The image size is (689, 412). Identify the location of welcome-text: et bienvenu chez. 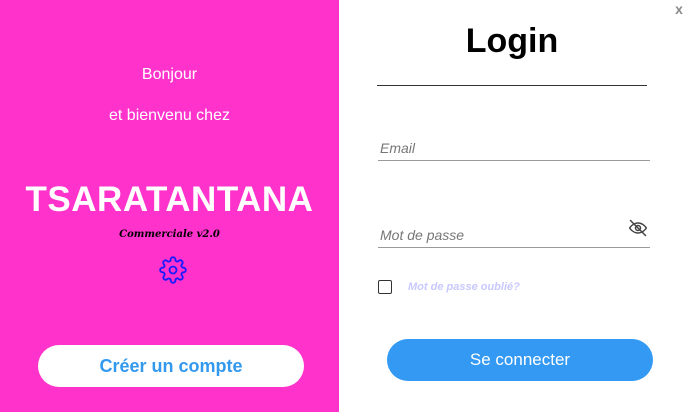
(169, 115).